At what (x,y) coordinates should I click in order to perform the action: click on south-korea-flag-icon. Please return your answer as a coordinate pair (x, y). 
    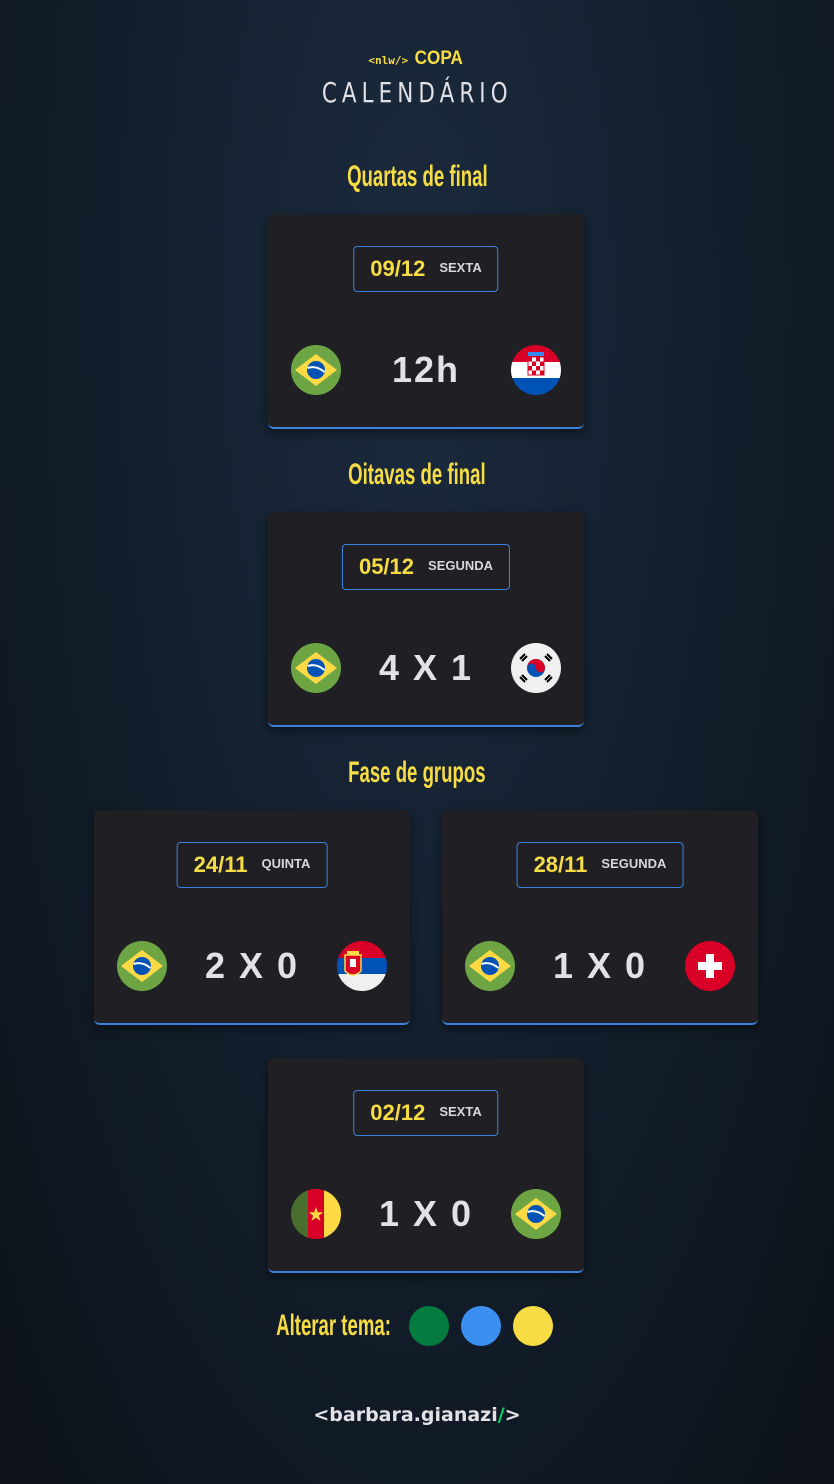
    Looking at the image, I should click on (536, 668).